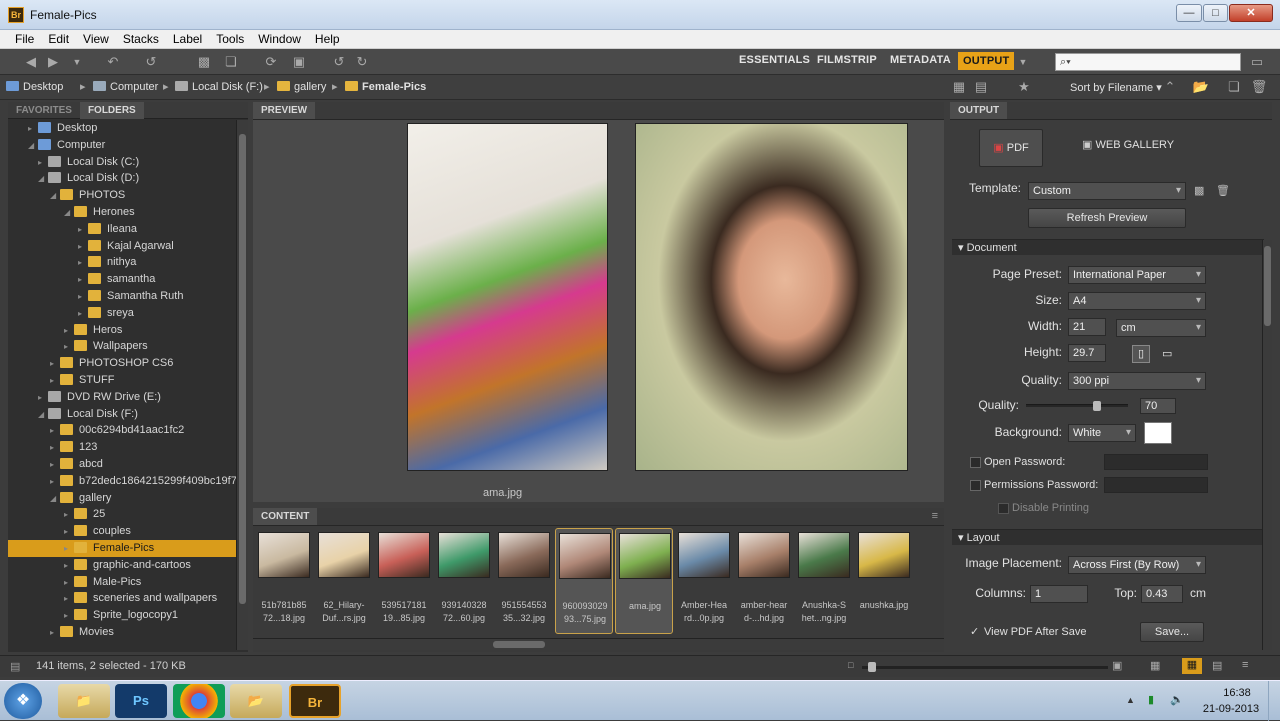  Describe the element at coordinates (143, 481) in the screenshot. I see `tree-item: ▸b72dedc1864215299f409bc19f730` at that location.